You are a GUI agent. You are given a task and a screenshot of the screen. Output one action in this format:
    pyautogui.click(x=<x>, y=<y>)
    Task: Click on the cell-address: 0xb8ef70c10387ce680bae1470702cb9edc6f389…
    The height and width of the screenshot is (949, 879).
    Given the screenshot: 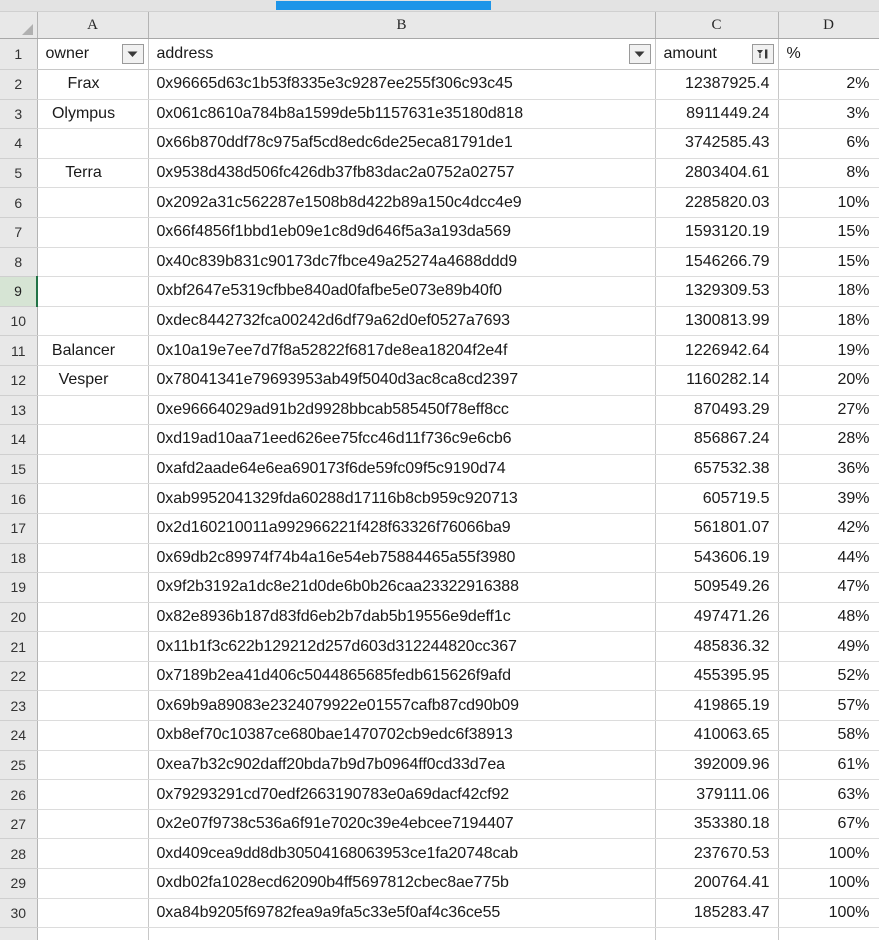 What is the action you would take?
    pyautogui.click(x=402, y=735)
    